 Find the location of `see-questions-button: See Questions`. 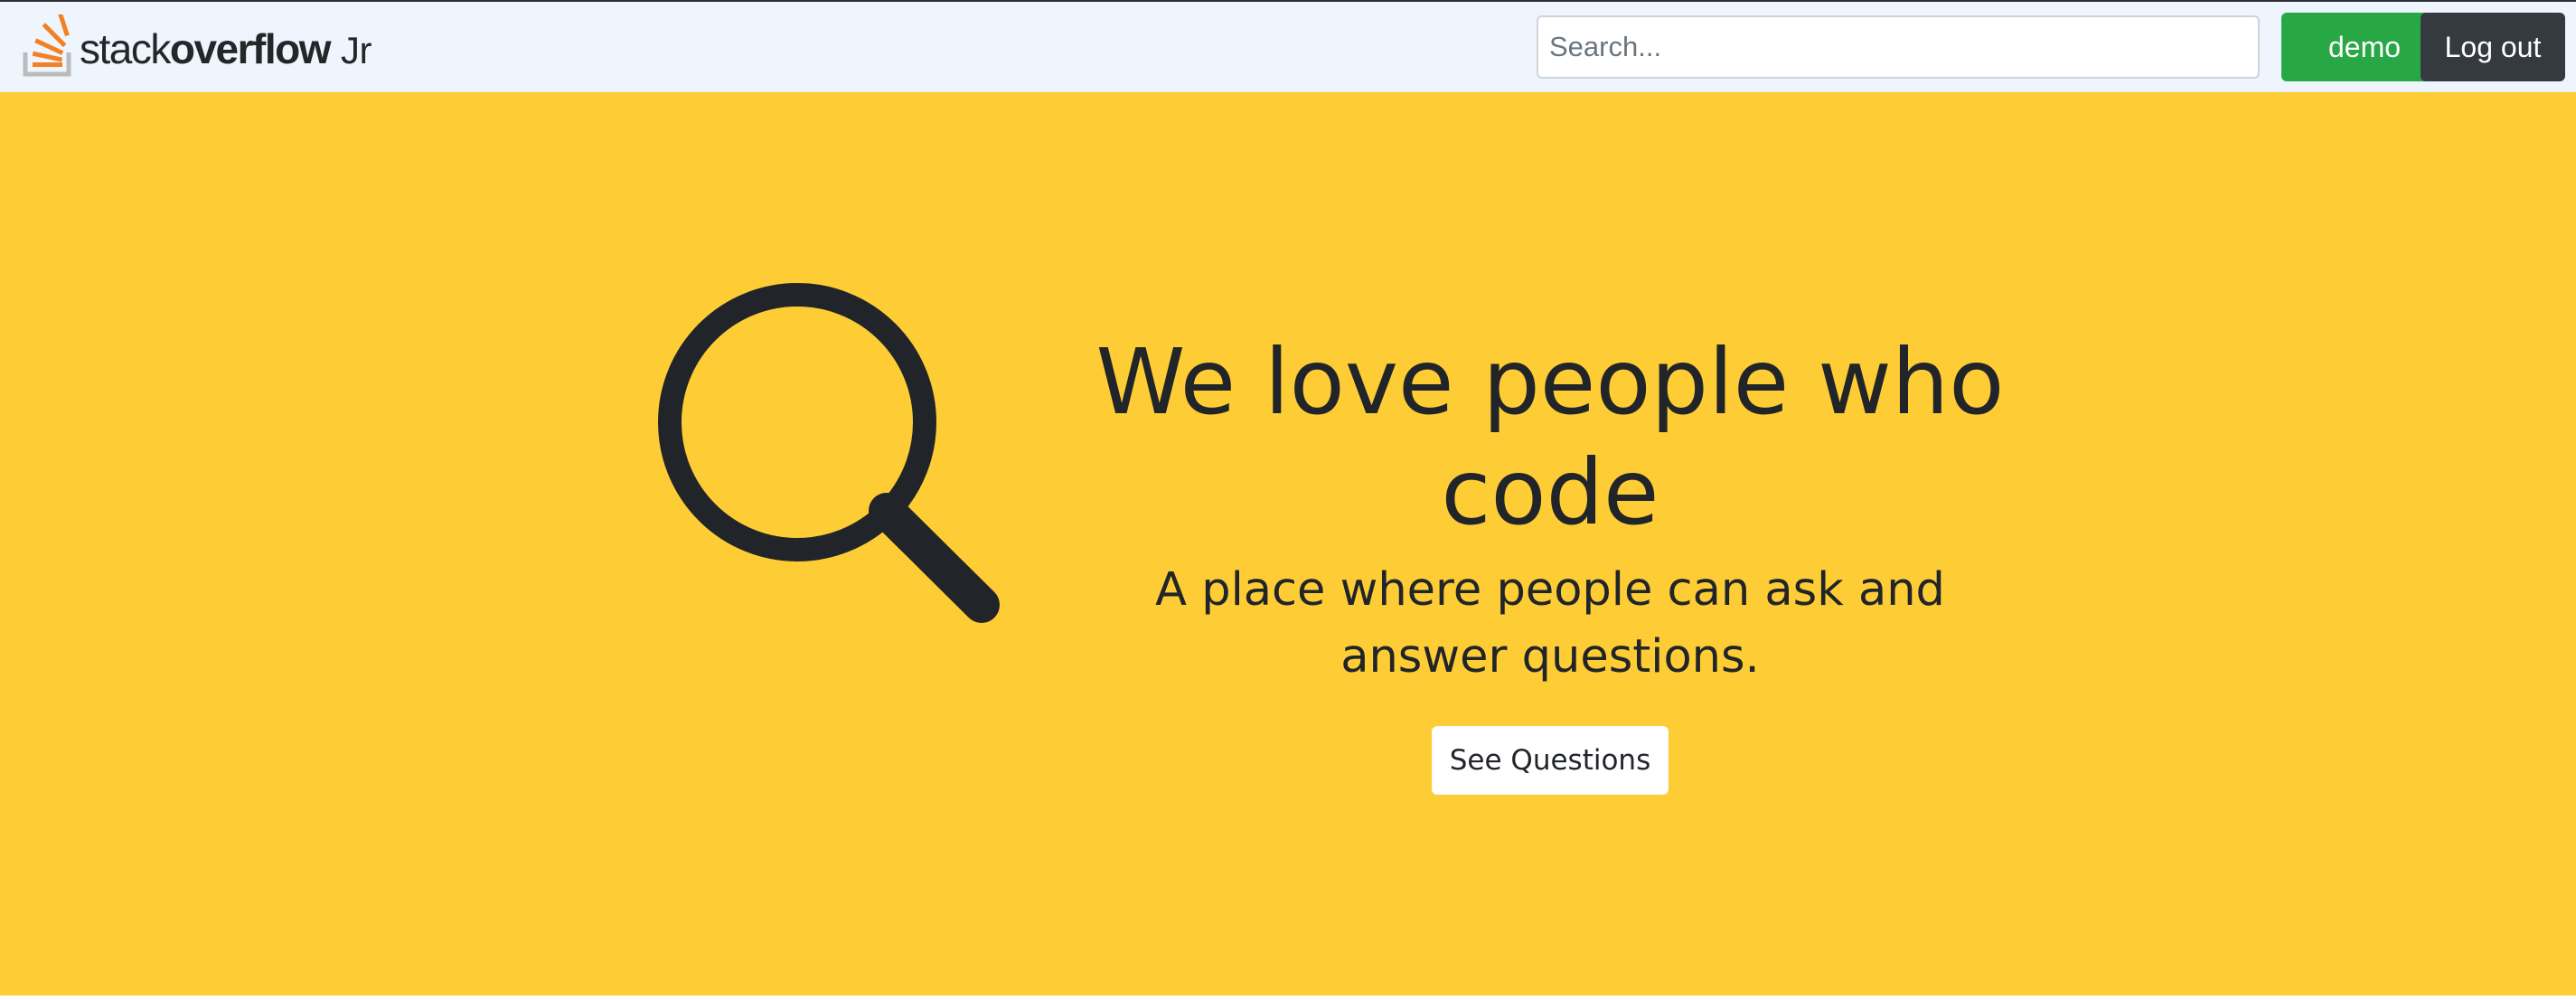

see-questions-button: See Questions is located at coordinates (1550, 761).